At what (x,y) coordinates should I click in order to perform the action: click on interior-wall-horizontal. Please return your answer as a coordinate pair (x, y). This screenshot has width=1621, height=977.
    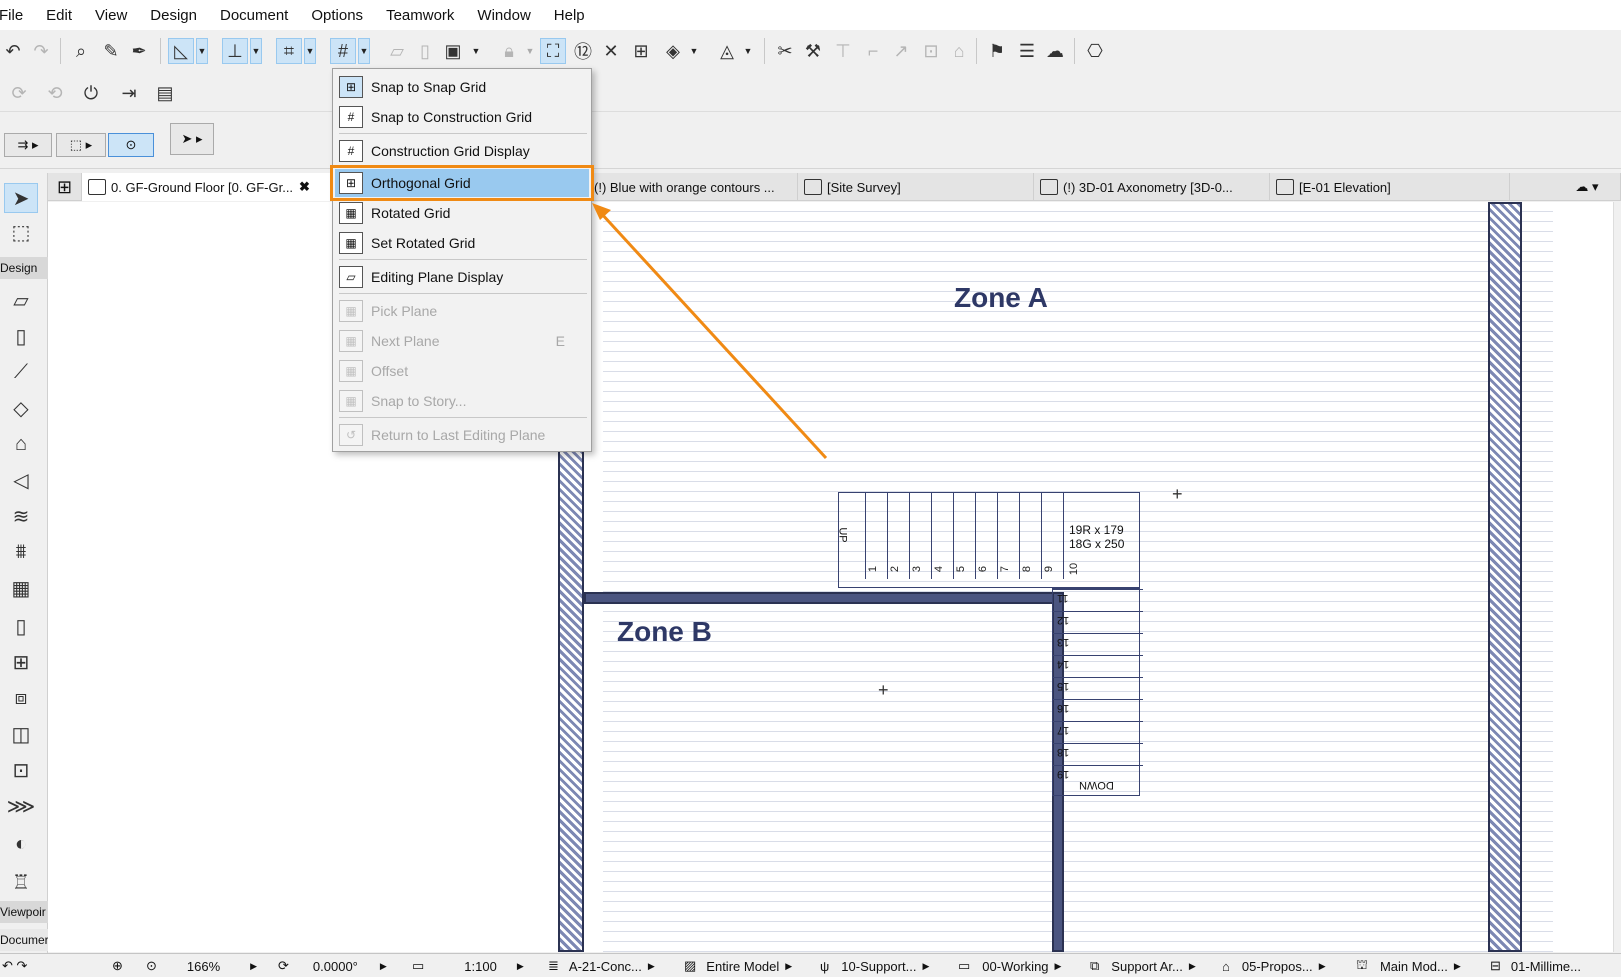
    Looking at the image, I should click on (823, 598).